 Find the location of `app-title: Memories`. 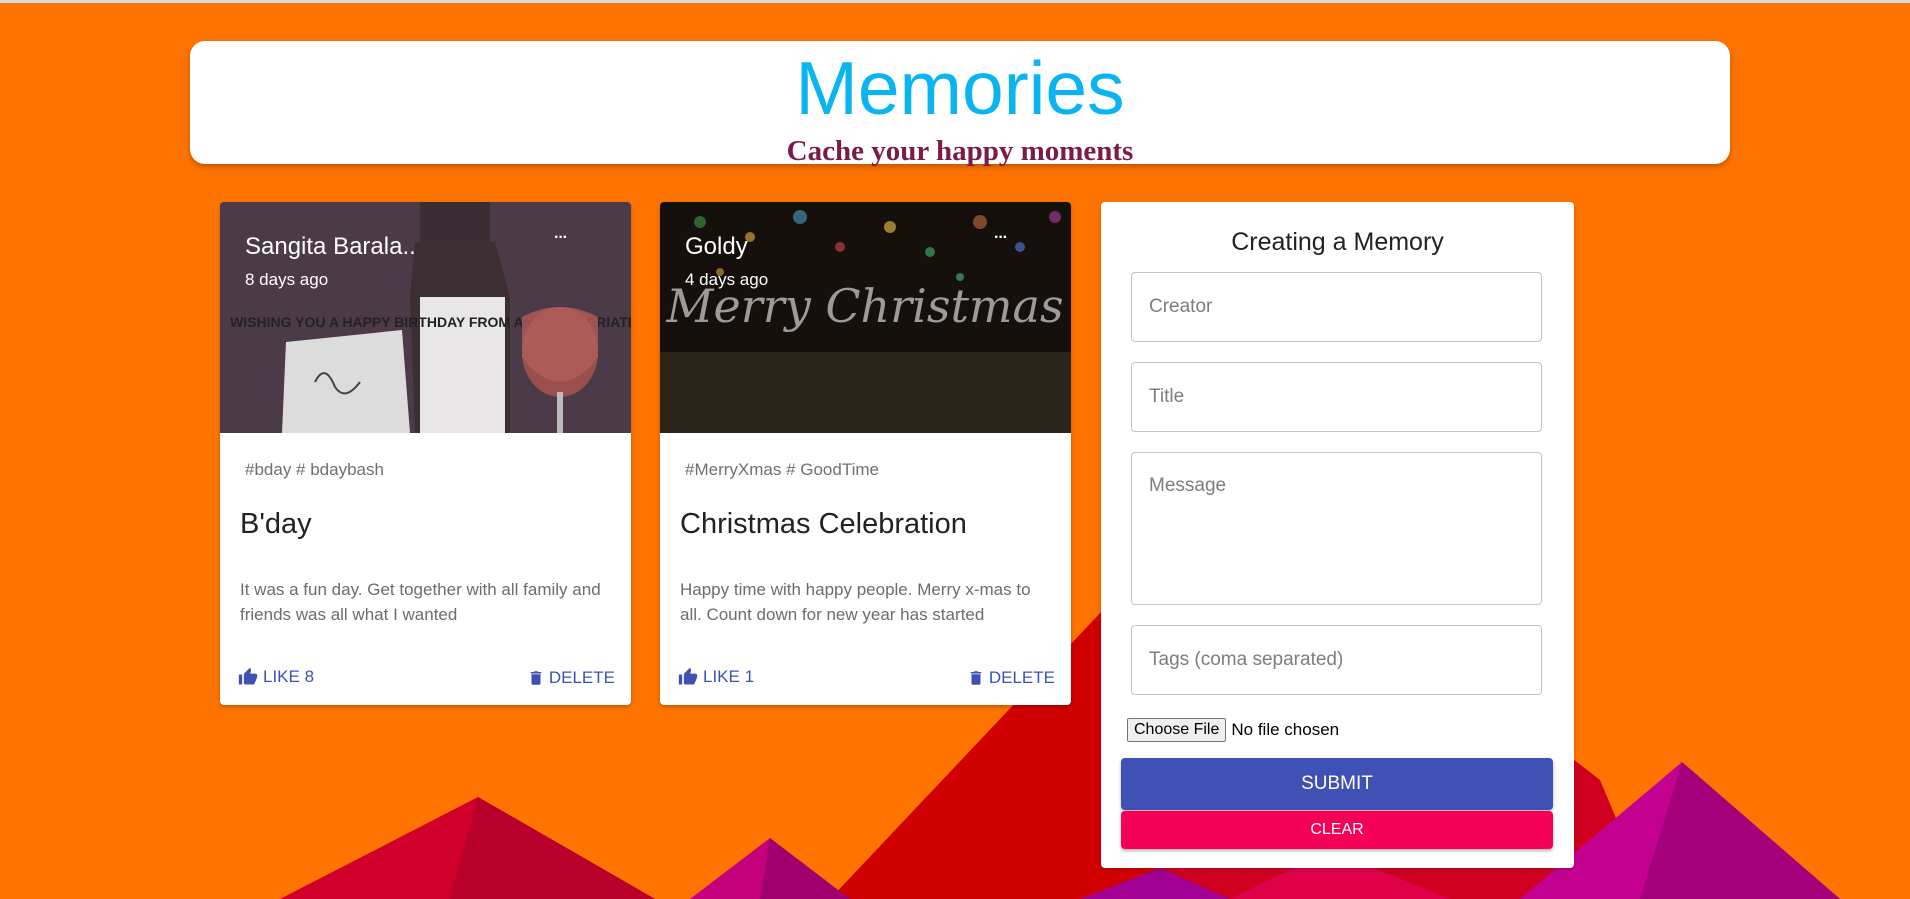

app-title: Memories is located at coordinates (960, 88).